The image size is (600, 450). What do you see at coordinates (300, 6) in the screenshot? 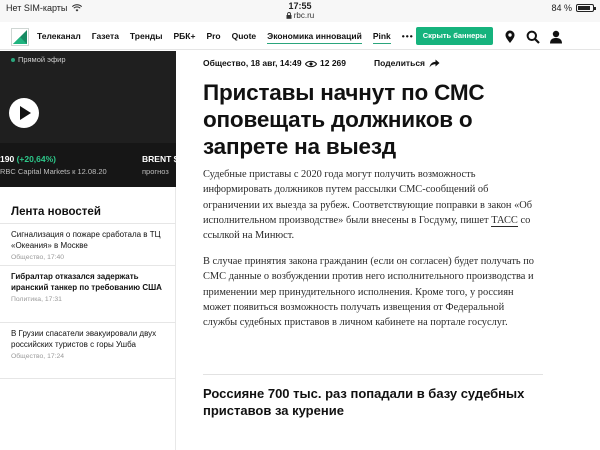
I see `clock: 17:55` at bounding box center [300, 6].